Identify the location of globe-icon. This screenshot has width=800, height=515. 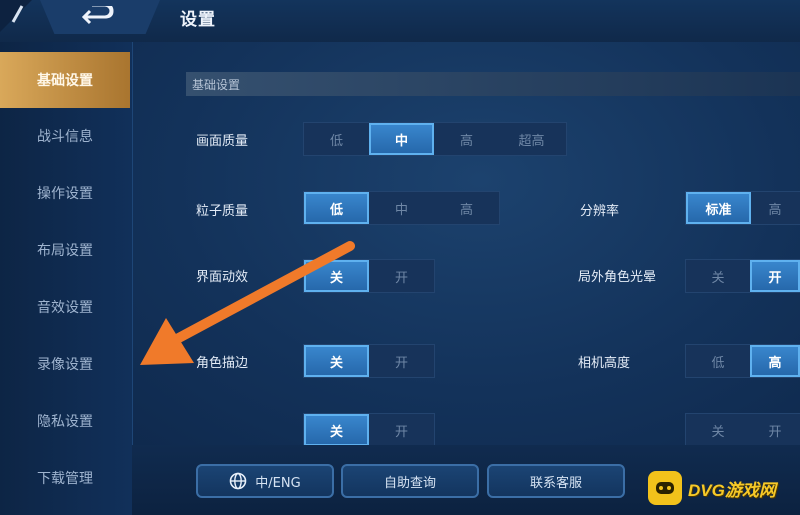
(238, 481).